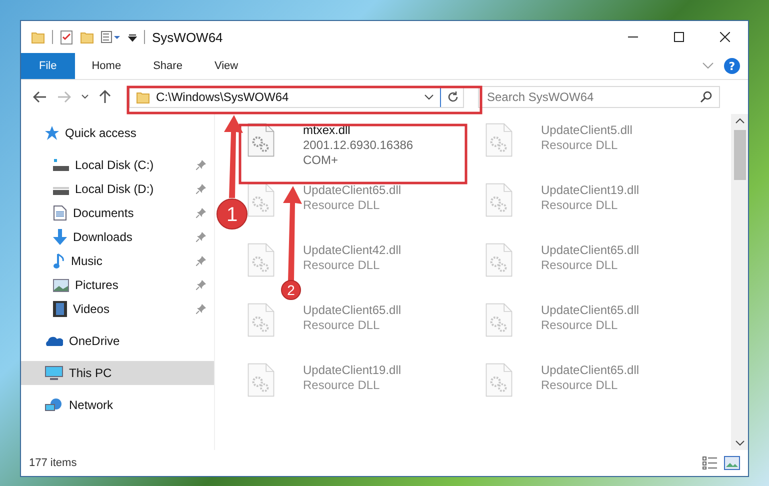  I want to click on view-options-icon, so click(111, 37).